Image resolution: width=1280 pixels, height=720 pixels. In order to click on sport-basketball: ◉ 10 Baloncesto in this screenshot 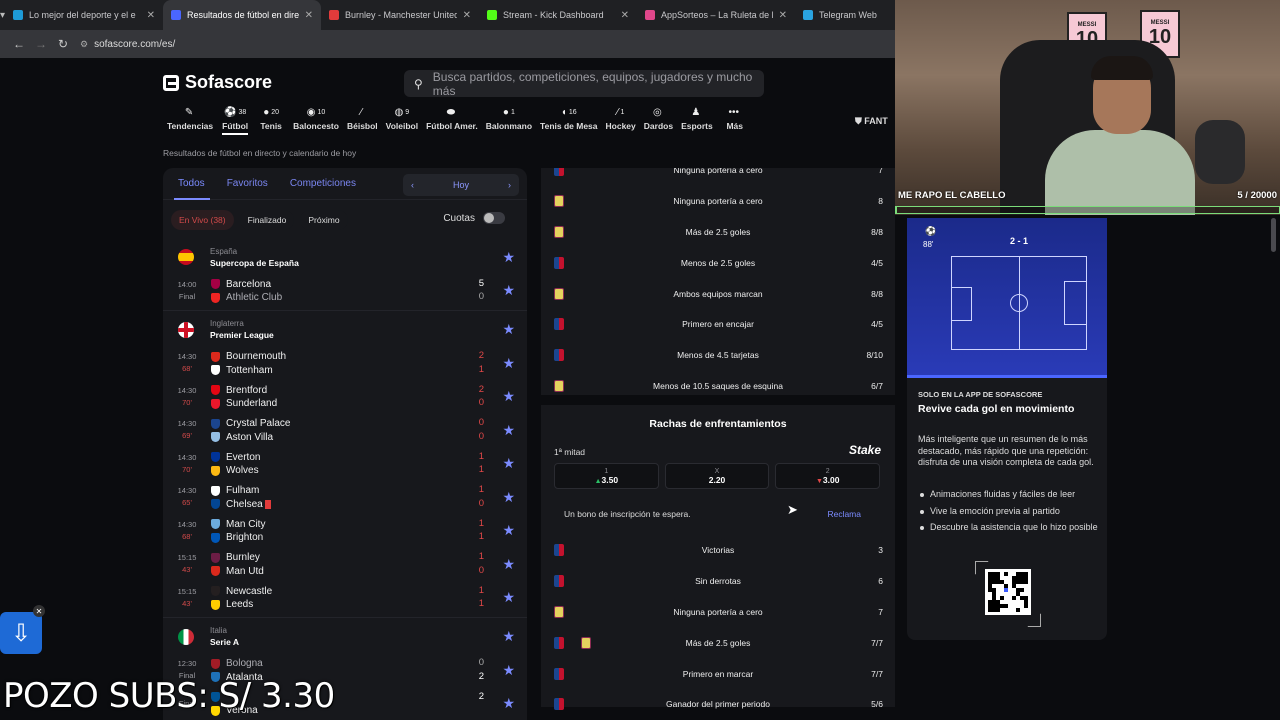, I will do `click(316, 118)`.